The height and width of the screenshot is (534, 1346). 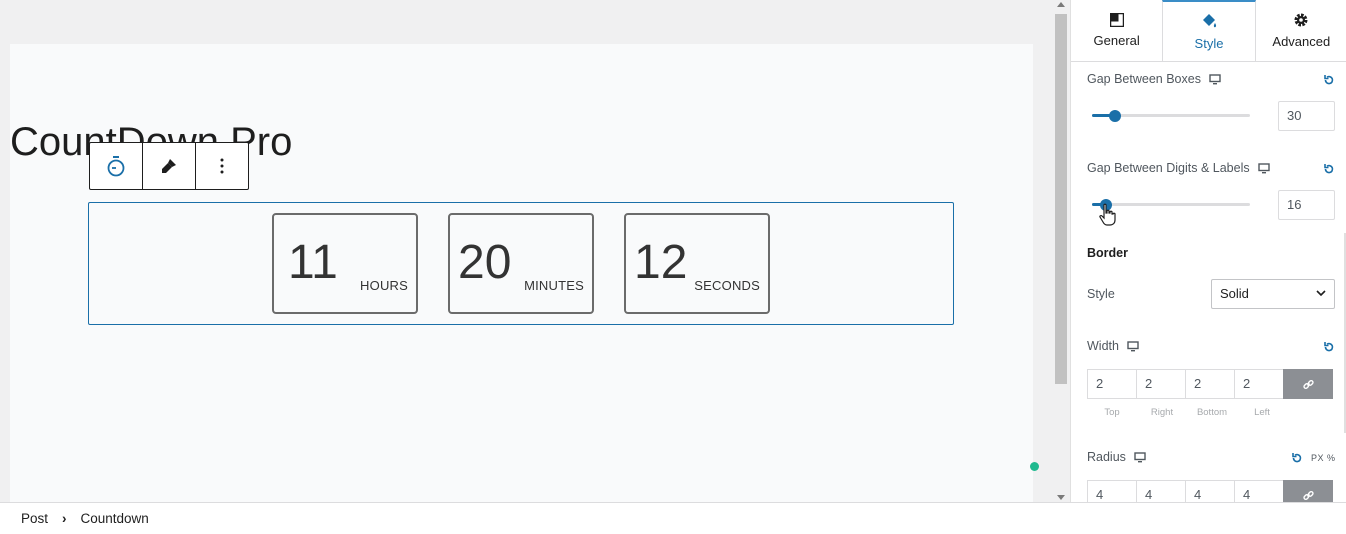 What do you see at coordinates (485, 262) in the screenshot?
I see `countdown-minutes-value: 20` at bounding box center [485, 262].